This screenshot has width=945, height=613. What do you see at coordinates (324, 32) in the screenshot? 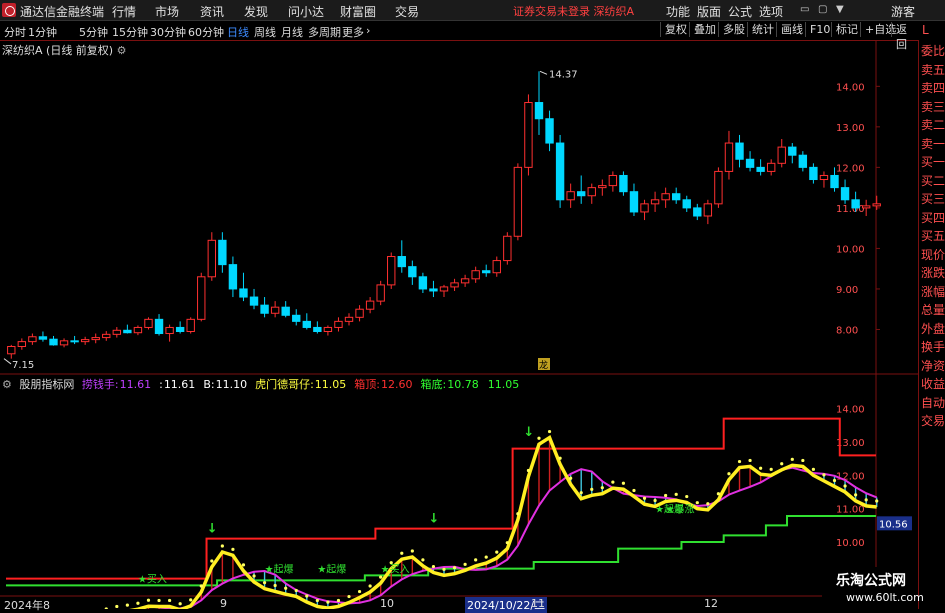
I see `period-multi: 多周期` at bounding box center [324, 32].